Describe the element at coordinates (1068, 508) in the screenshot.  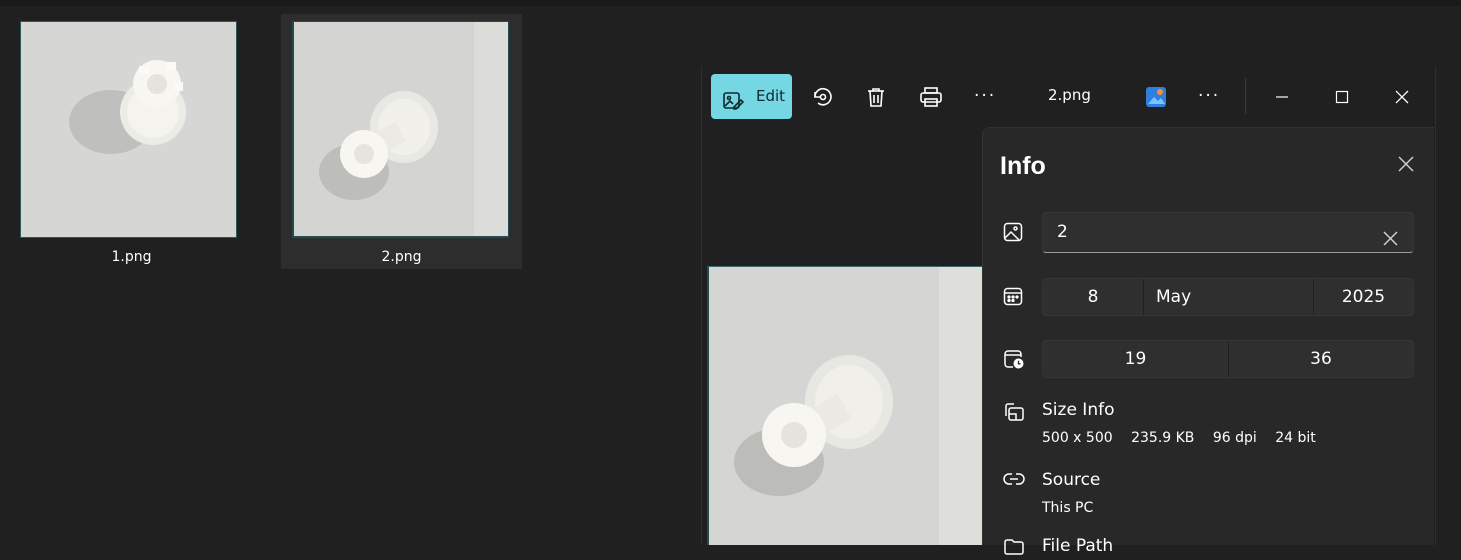
I see `source-value: This PC` at that location.